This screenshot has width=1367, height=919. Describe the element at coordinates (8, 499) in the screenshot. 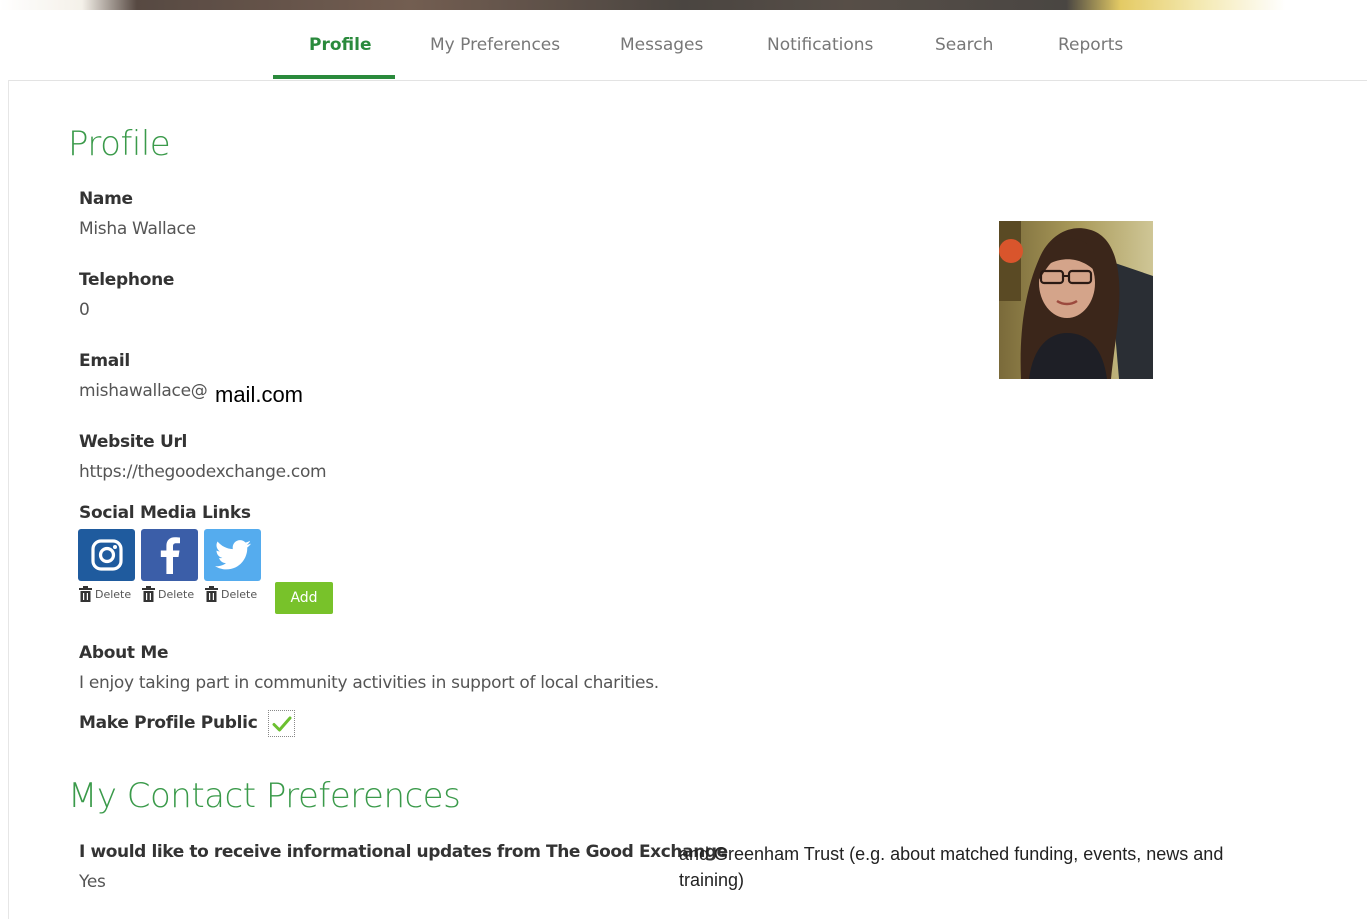

I see `content-border` at that location.